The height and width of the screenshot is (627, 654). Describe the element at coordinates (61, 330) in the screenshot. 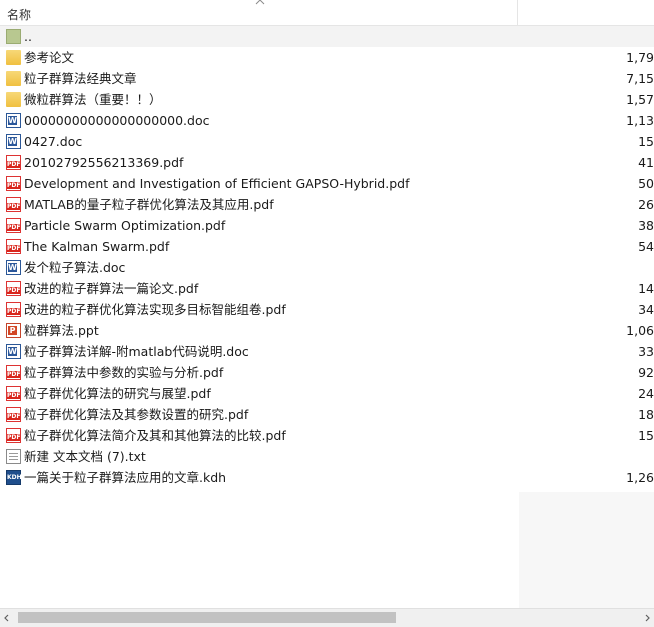

I see `file-name: 粒群算法.ppt` at that location.